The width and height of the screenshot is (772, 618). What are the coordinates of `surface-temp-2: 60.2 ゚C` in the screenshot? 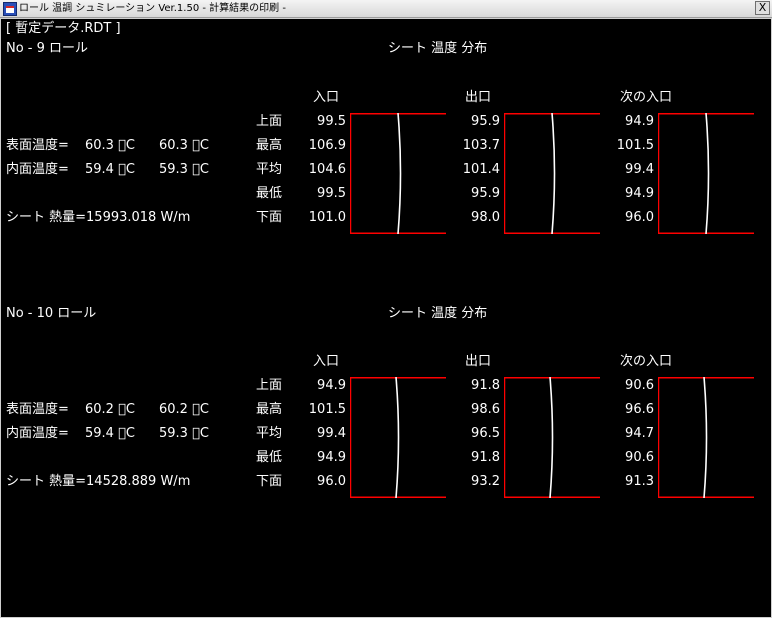 It's located at (184, 409).